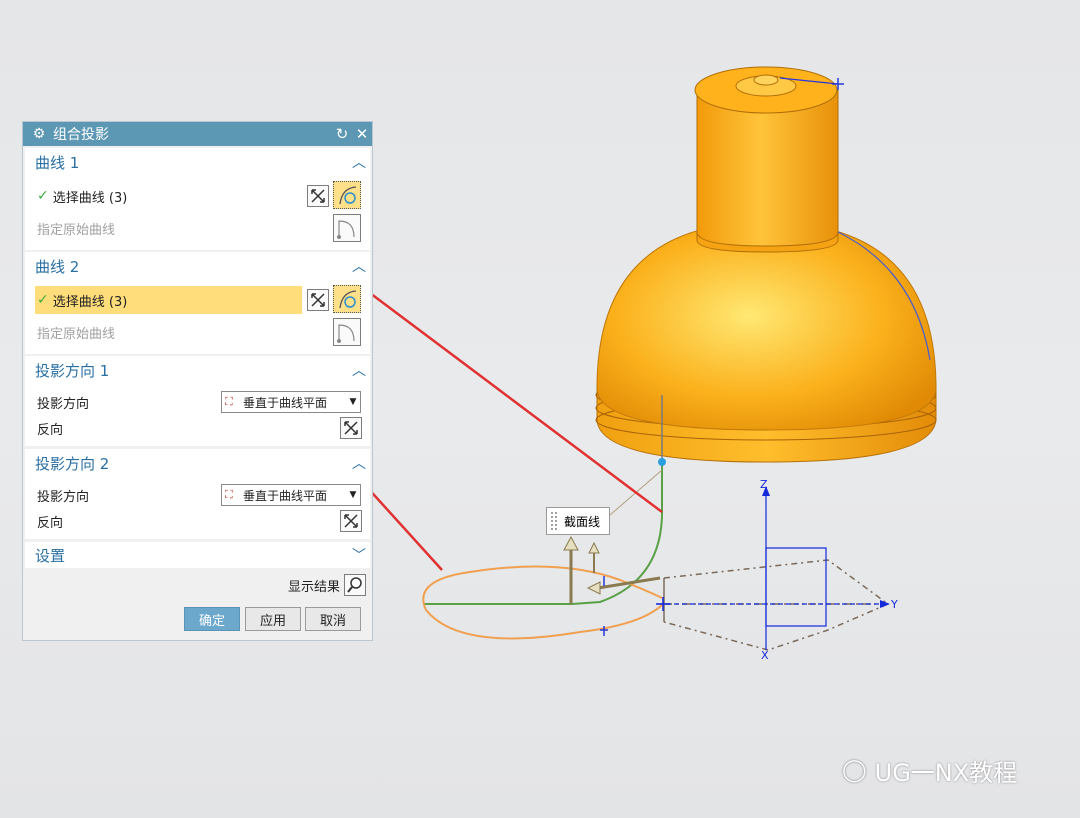  I want to click on group-curve-2: 曲线 2 ︿ ✓ 选择曲线 (3) 指定原始曲线, so click(197, 303).